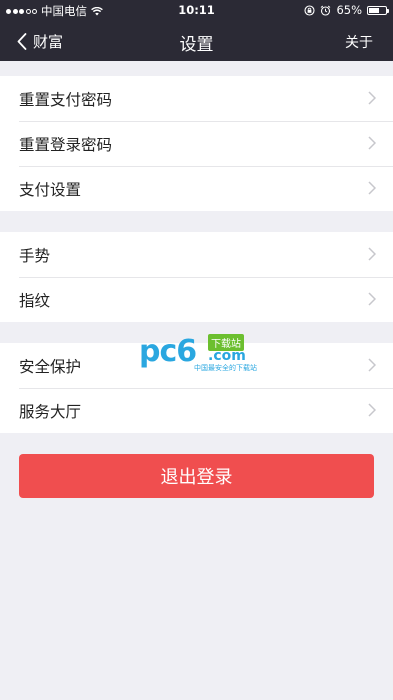  Describe the element at coordinates (50, 366) in the screenshot. I see `list-item-label: 安全保护` at that location.